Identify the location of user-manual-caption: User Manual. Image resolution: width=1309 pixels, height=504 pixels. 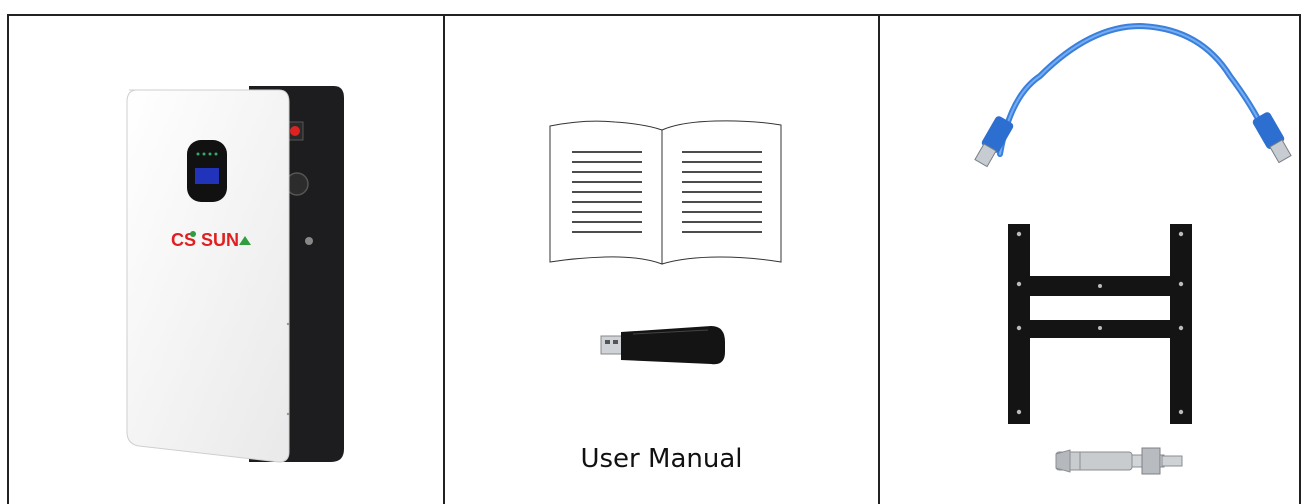
(661, 459).